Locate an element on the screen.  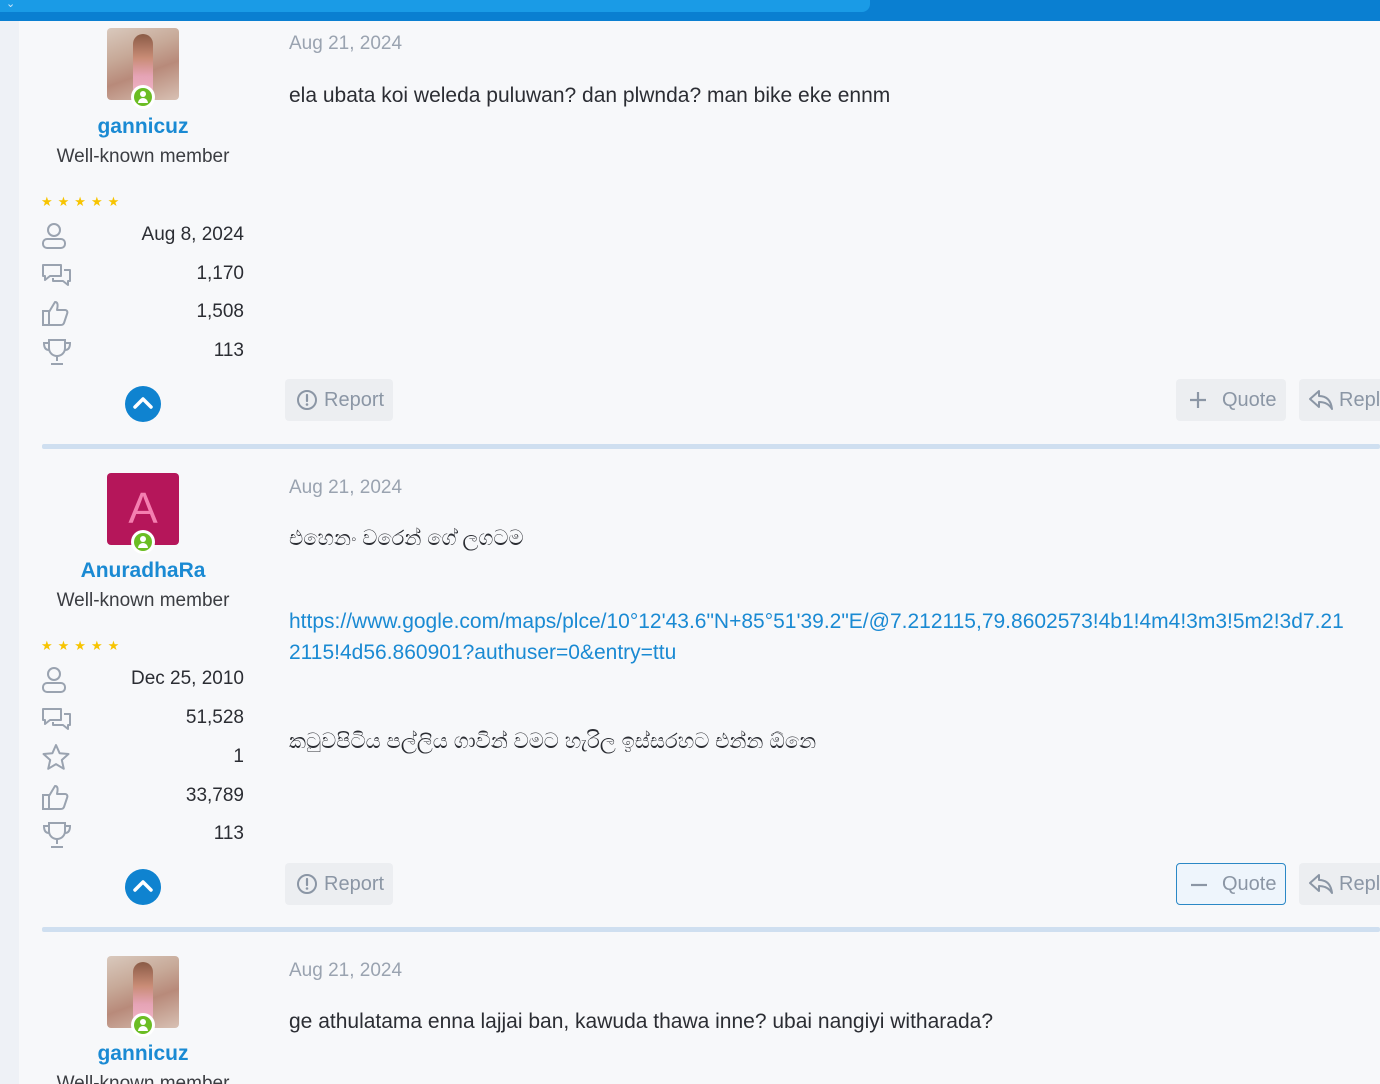
top-navigation-bar: ⌄ is located at coordinates (690, 10).